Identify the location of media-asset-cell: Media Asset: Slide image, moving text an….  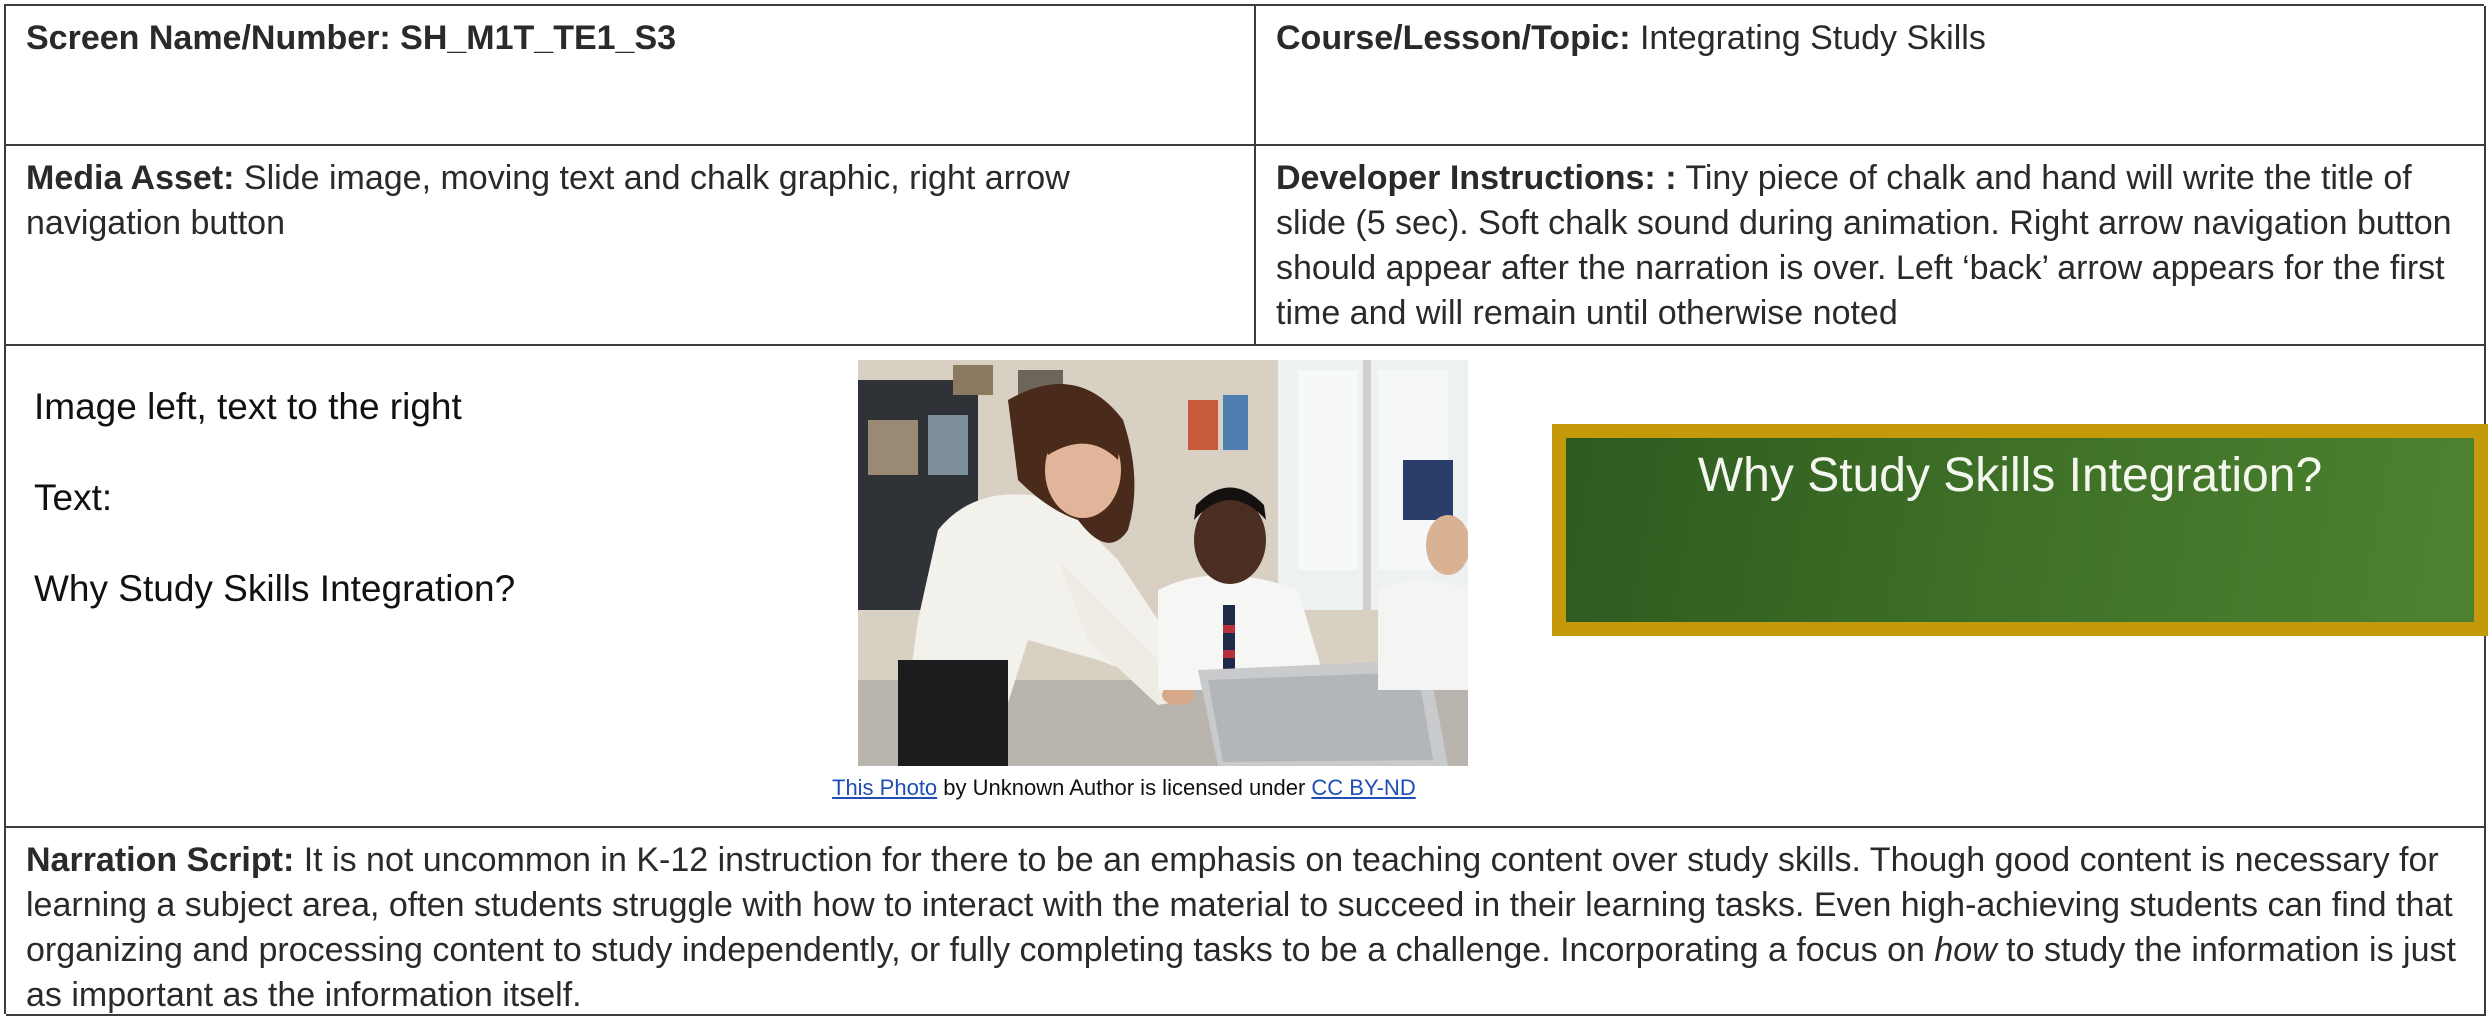
(631, 246).